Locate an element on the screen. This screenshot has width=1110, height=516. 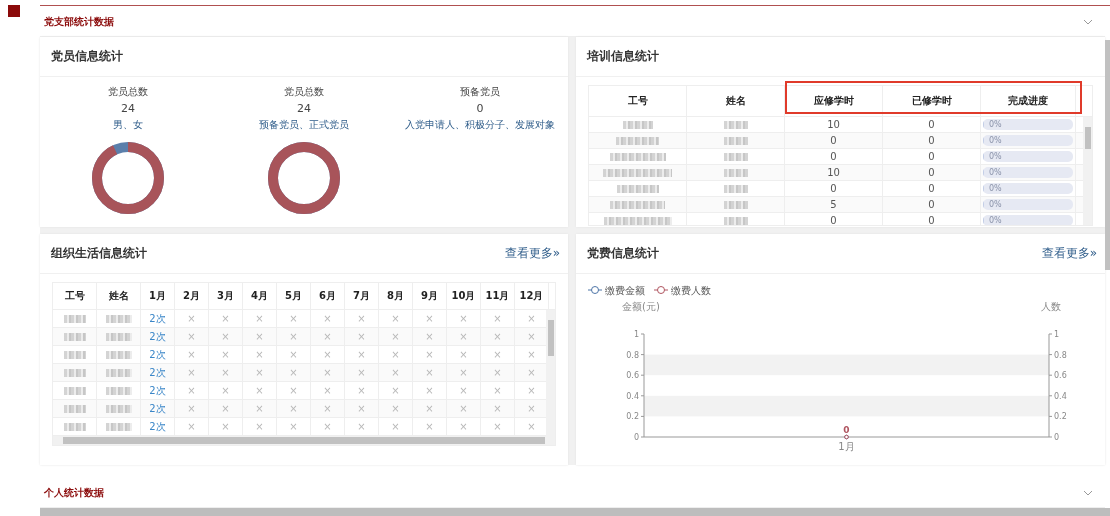
axis-title: 人数 is located at coordinates (1051, 306).